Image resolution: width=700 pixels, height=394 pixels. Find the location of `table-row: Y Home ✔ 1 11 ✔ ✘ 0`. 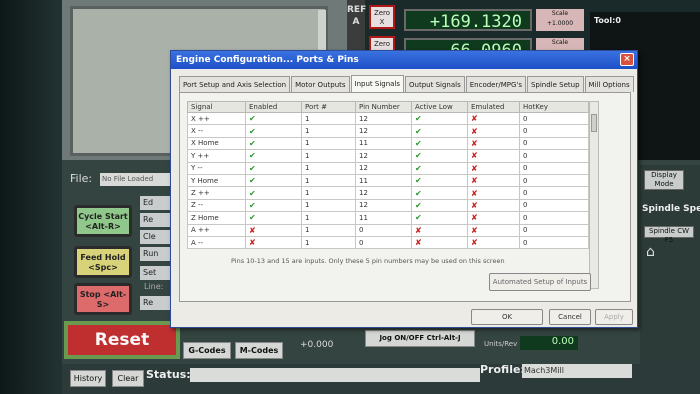

table-row: Y Home ✔ 1 11 ✔ ✘ 0 is located at coordinates (388, 180).